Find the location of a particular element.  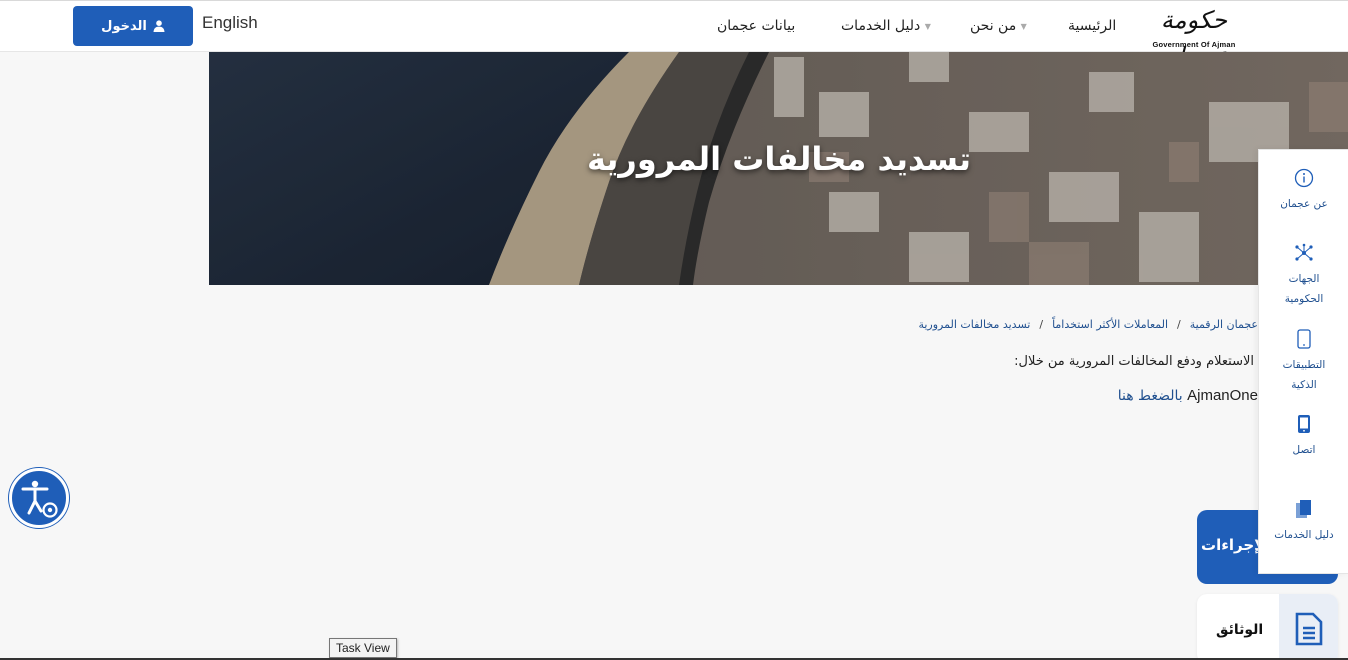

ajmanone-label: AjmanOne is located at coordinates (1222, 395).